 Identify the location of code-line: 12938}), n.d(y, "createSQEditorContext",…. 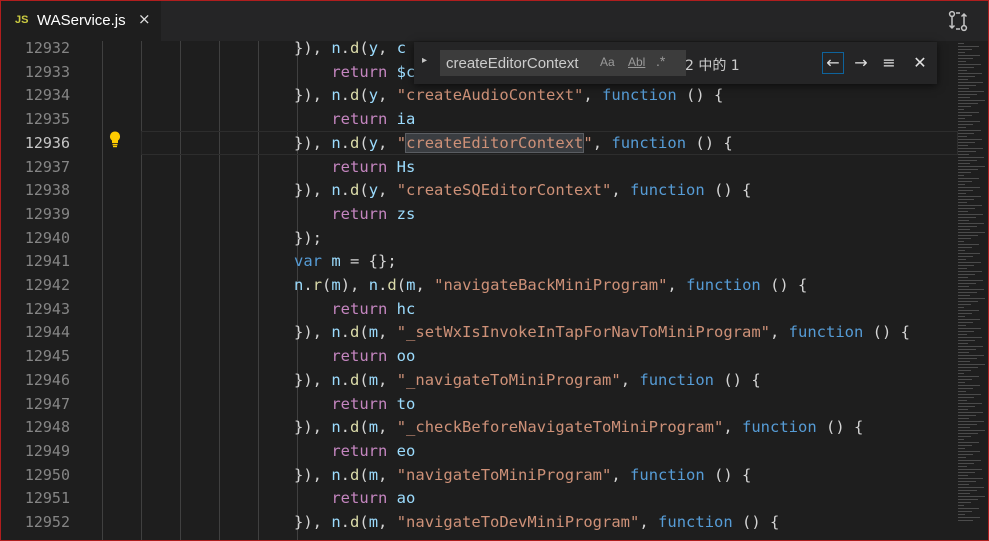
(494, 190).